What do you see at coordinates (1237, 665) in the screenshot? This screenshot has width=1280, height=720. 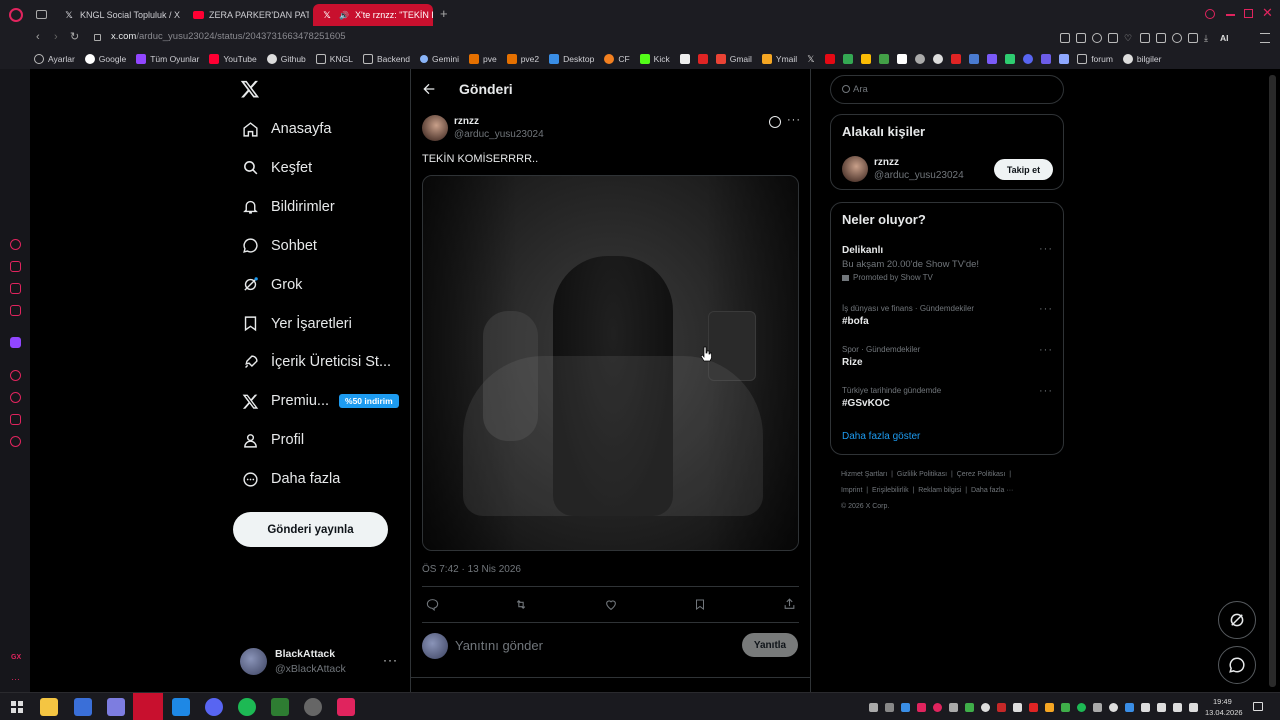 I see `chat-float-button` at bounding box center [1237, 665].